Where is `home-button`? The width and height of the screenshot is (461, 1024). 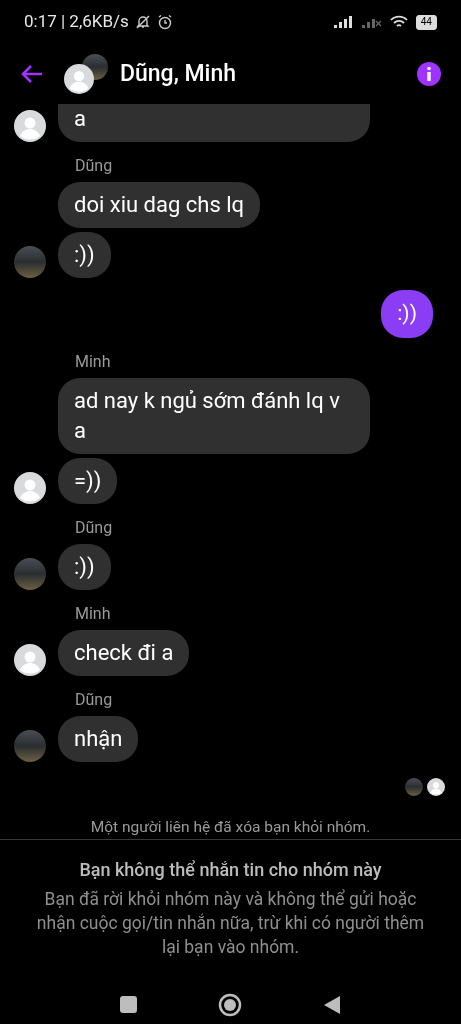
home-button is located at coordinates (230, 1004).